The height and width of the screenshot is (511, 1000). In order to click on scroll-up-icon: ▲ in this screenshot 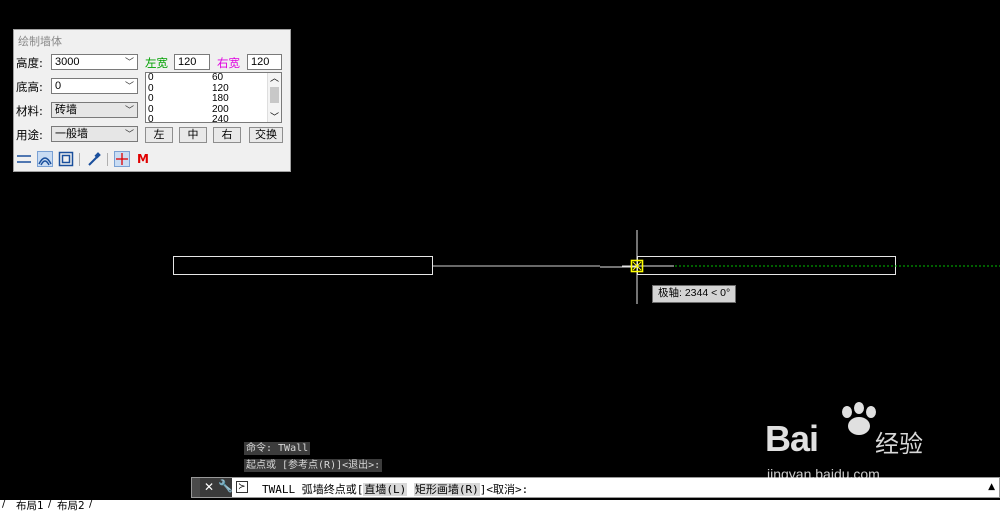, I will do `click(991, 487)`.